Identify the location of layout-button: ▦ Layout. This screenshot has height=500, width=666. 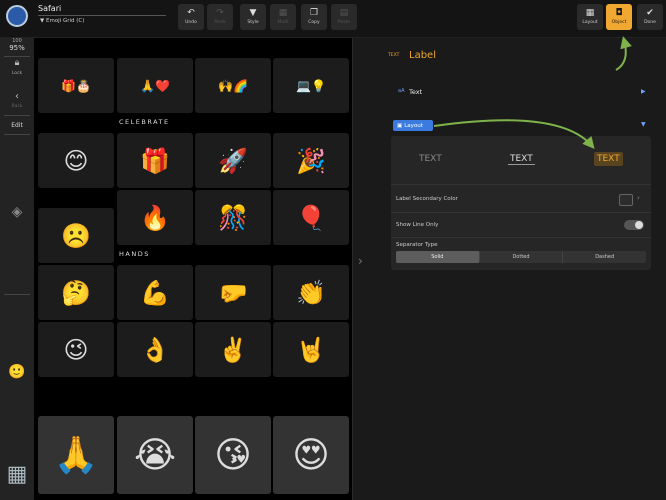
(590, 17).